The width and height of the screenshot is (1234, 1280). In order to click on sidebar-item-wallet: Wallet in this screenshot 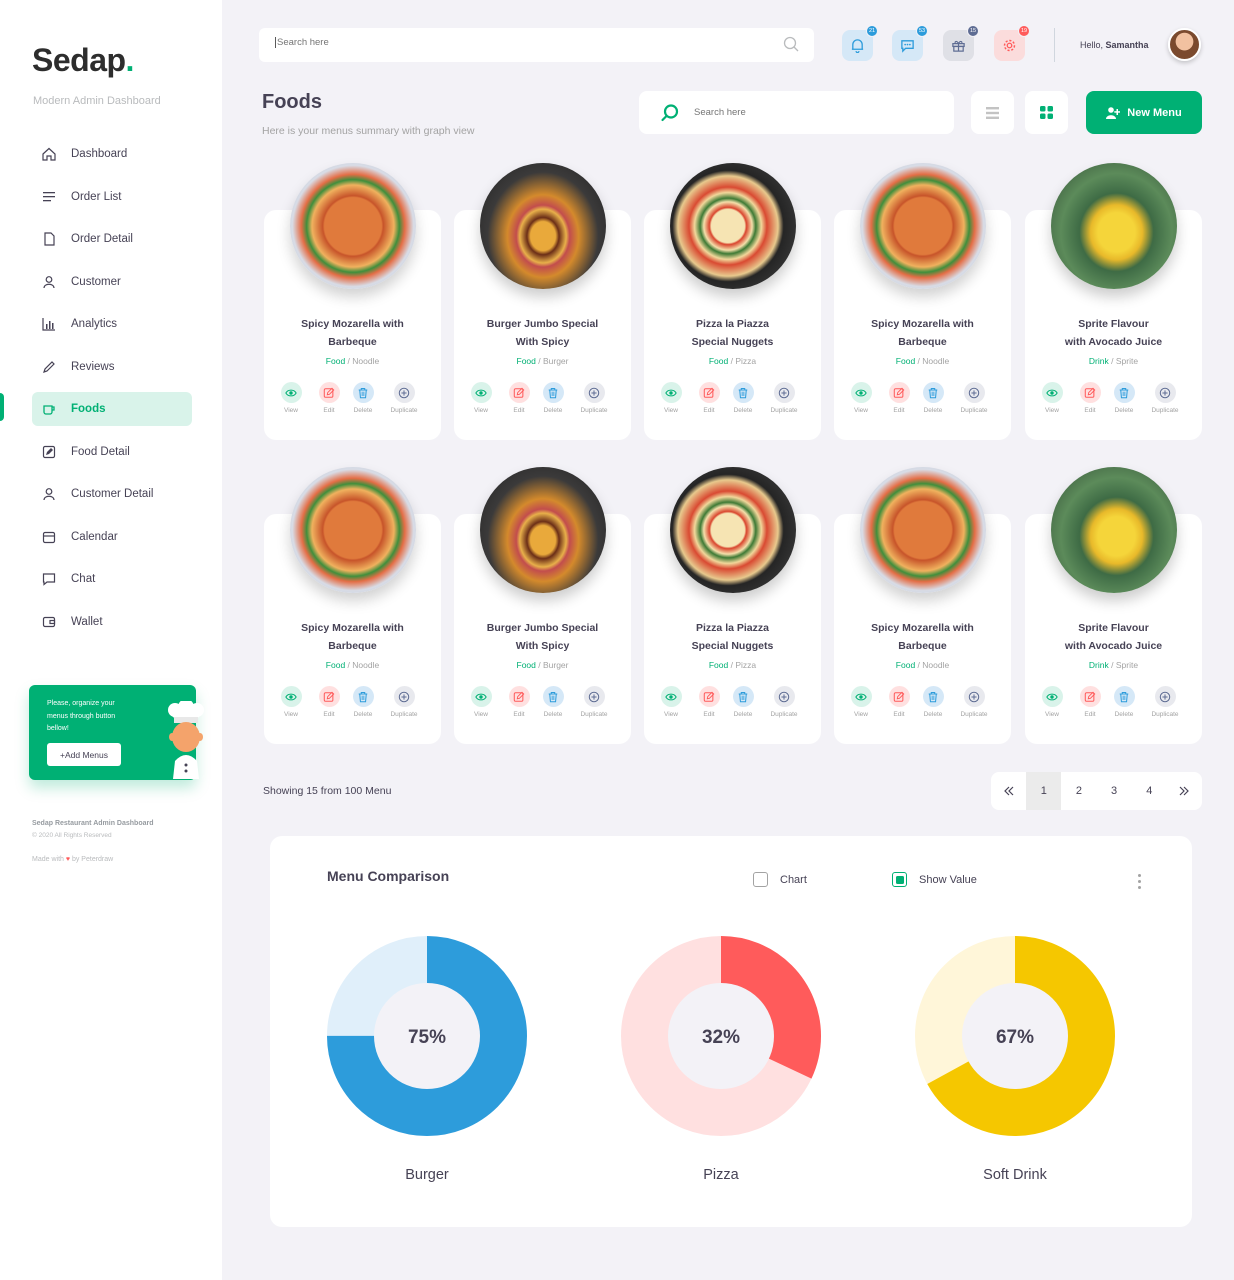, I will do `click(112, 622)`.